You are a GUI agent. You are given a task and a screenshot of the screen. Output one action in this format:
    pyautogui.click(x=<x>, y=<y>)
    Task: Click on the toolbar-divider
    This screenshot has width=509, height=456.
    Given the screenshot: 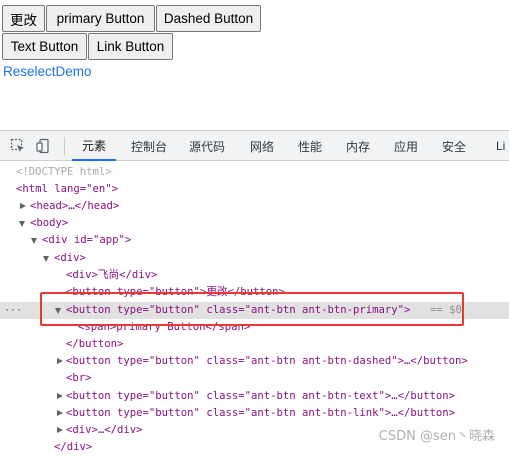 What is the action you would take?
    pyautogui.click(x=64, y=146)
    